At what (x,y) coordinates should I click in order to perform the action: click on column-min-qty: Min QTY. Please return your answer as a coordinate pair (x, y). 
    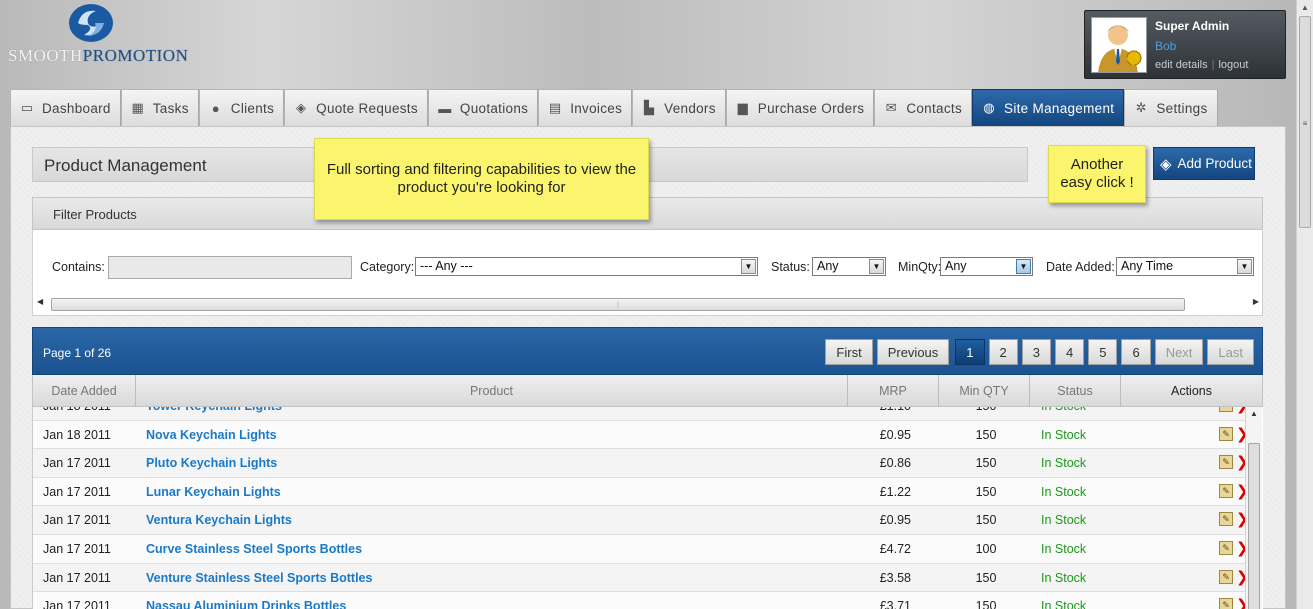
    Looking at the image, I should click on (984, 391).